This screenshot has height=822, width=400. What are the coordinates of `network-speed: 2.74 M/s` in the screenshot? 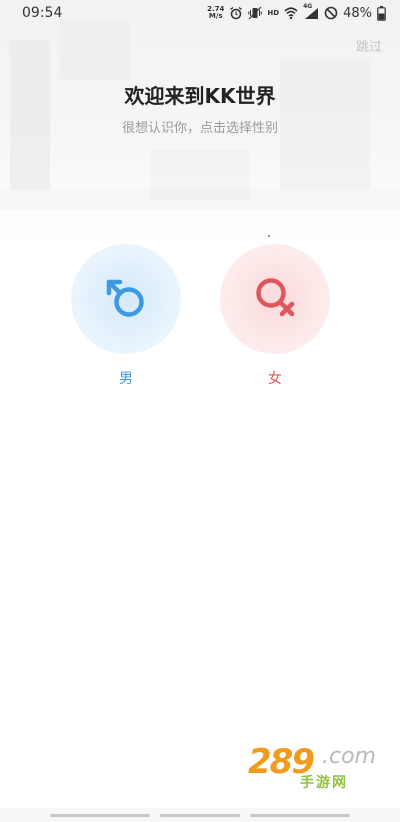 It's located at (215, 13).